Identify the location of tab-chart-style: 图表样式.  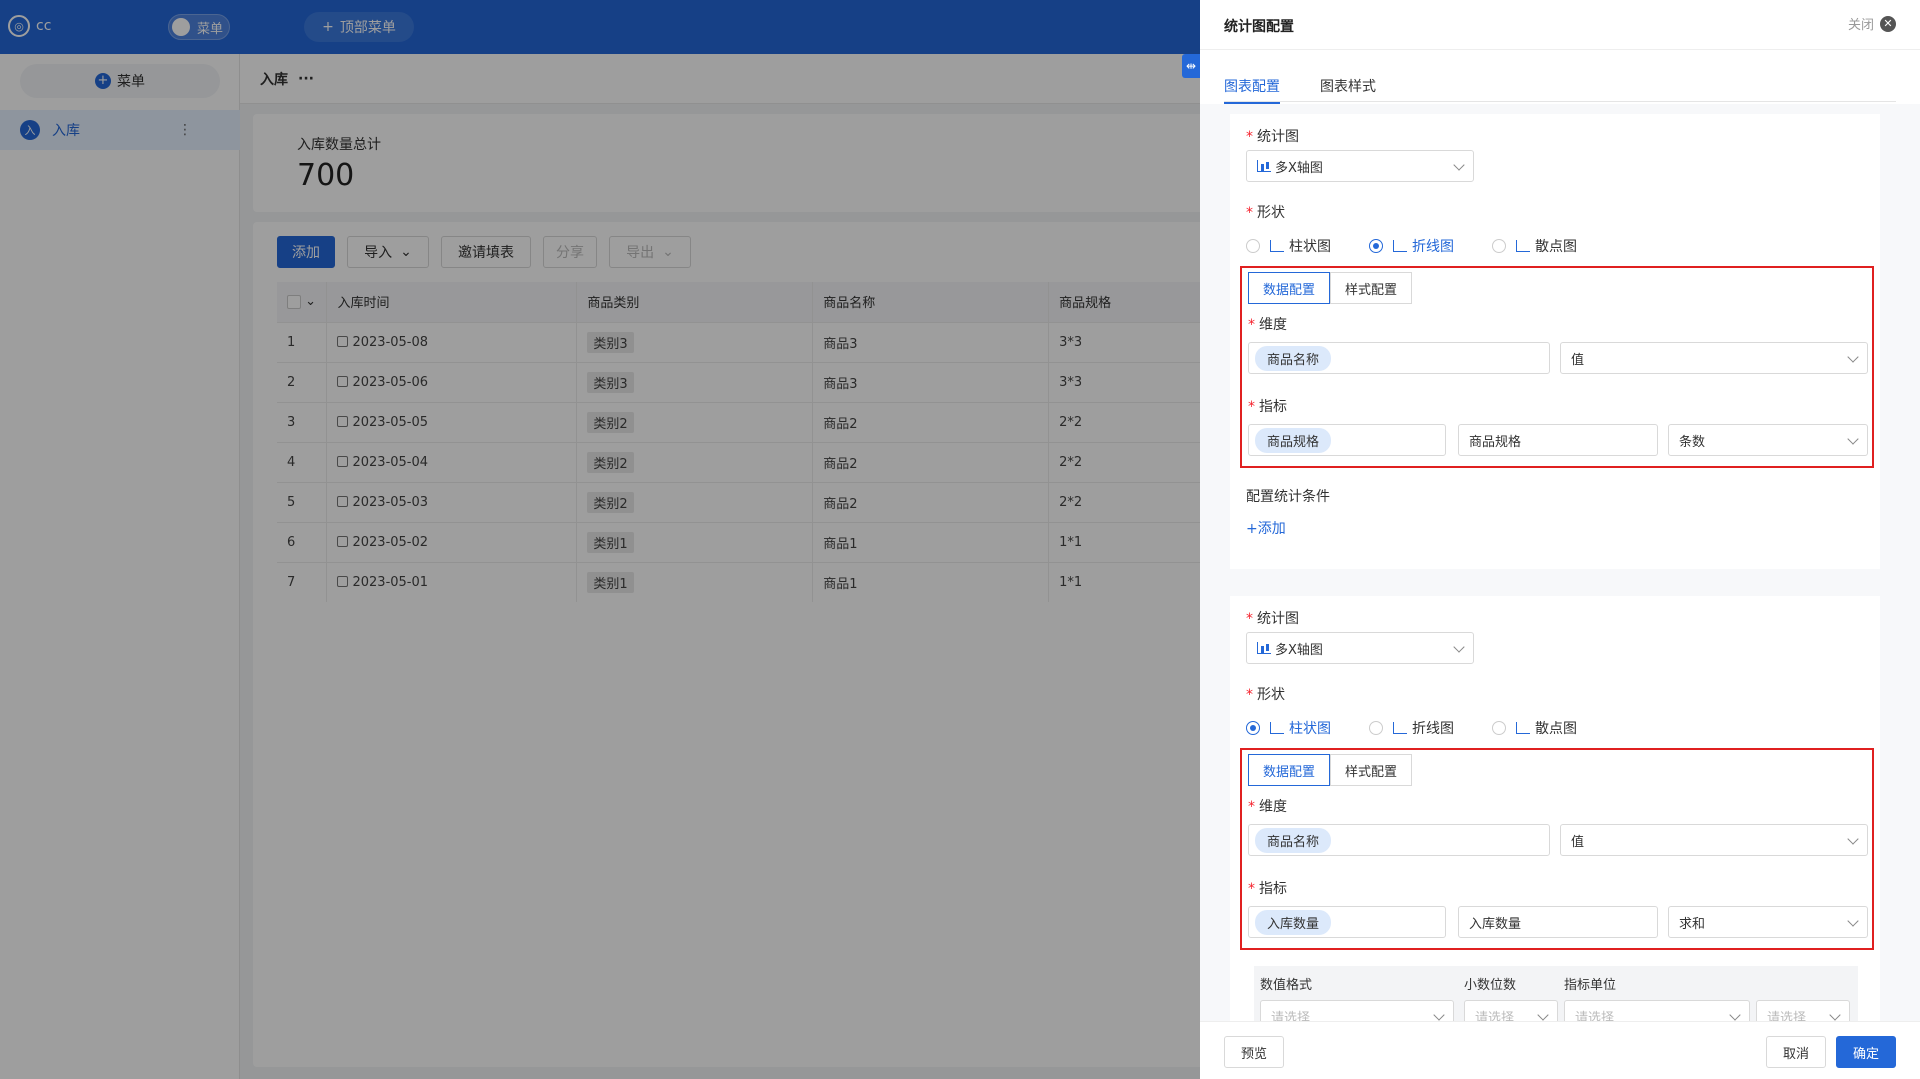
(1348, 86).